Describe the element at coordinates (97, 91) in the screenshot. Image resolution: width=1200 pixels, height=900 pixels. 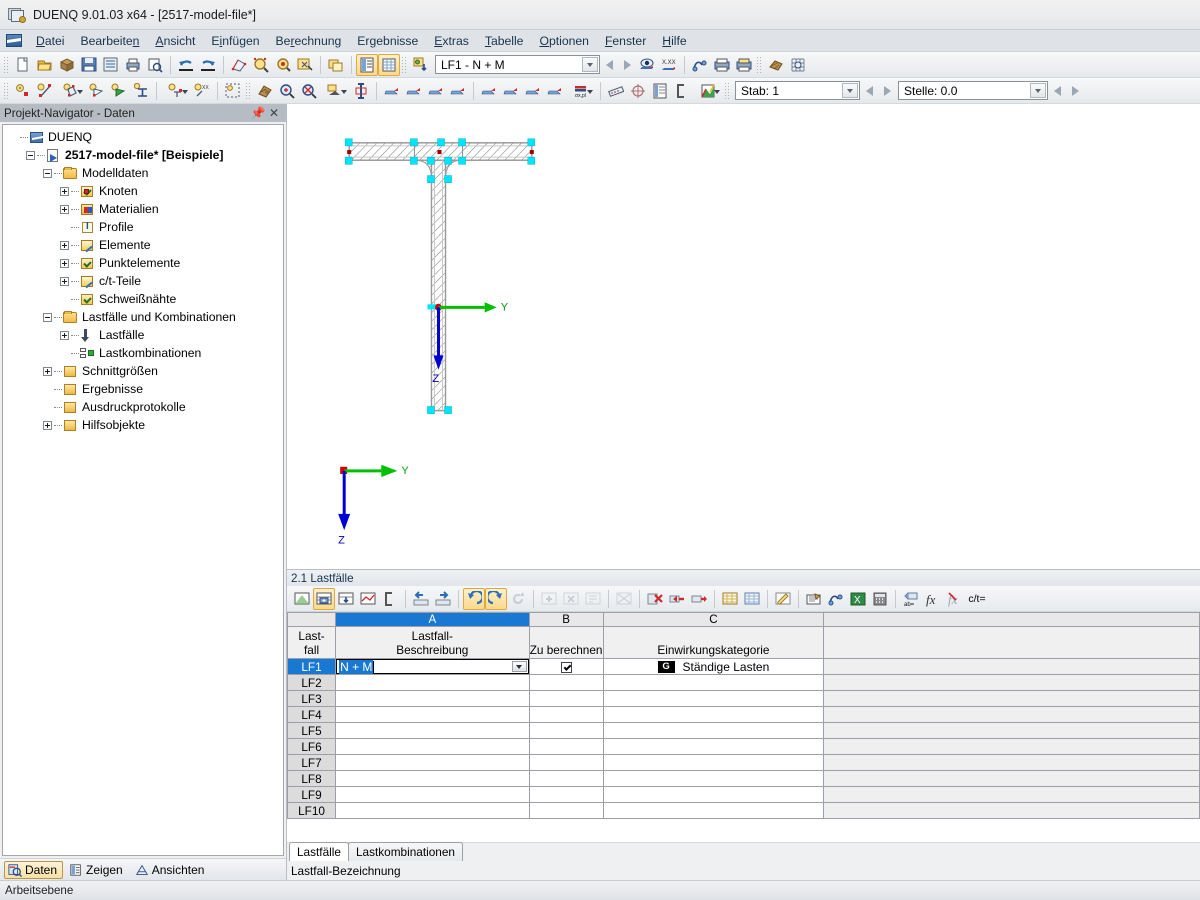
I see `new-point-element-icon` at that location.